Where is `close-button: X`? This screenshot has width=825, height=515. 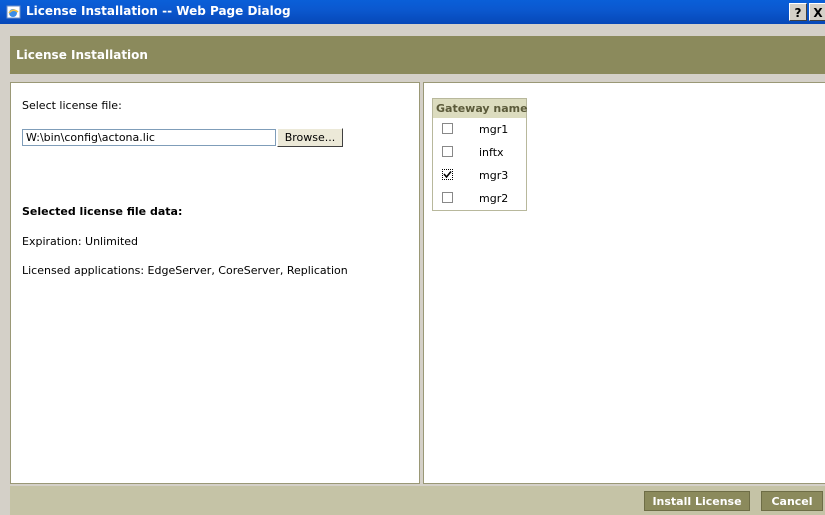 close-button: X is located at coordinates (817, 12).